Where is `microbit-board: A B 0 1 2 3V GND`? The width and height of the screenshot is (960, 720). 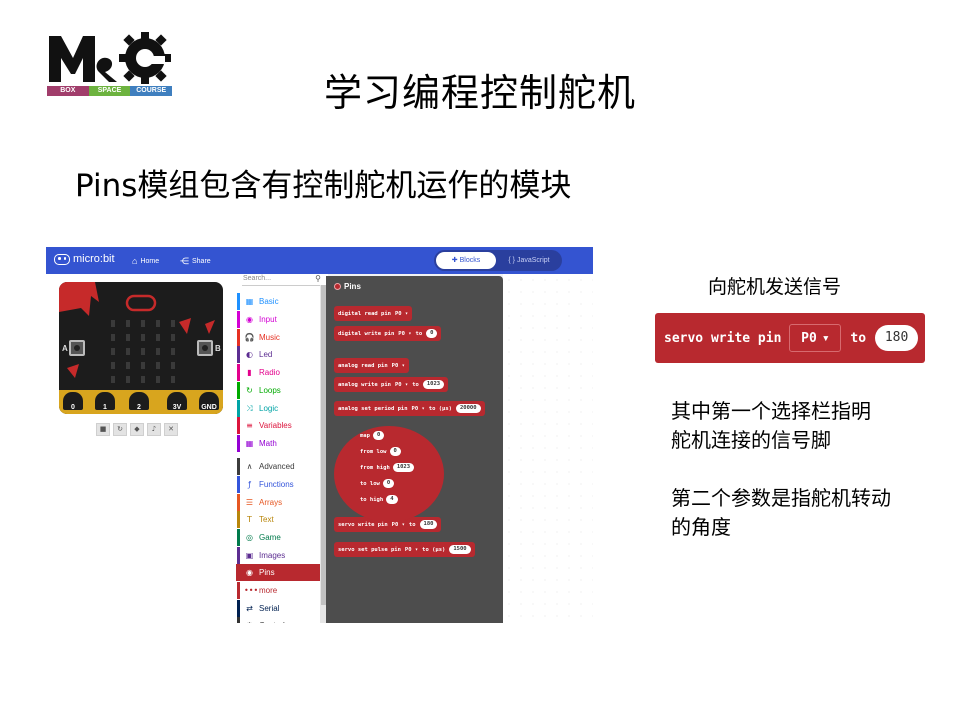 microbit-board: A B 0 1 2 3V GND is located at coordinates (141, 348).